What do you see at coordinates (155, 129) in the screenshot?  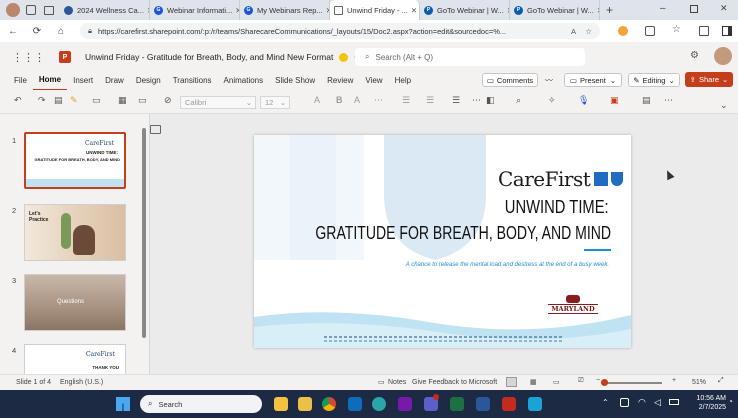 I see `toggle-pane-icon` at bounding box center [155, 129].